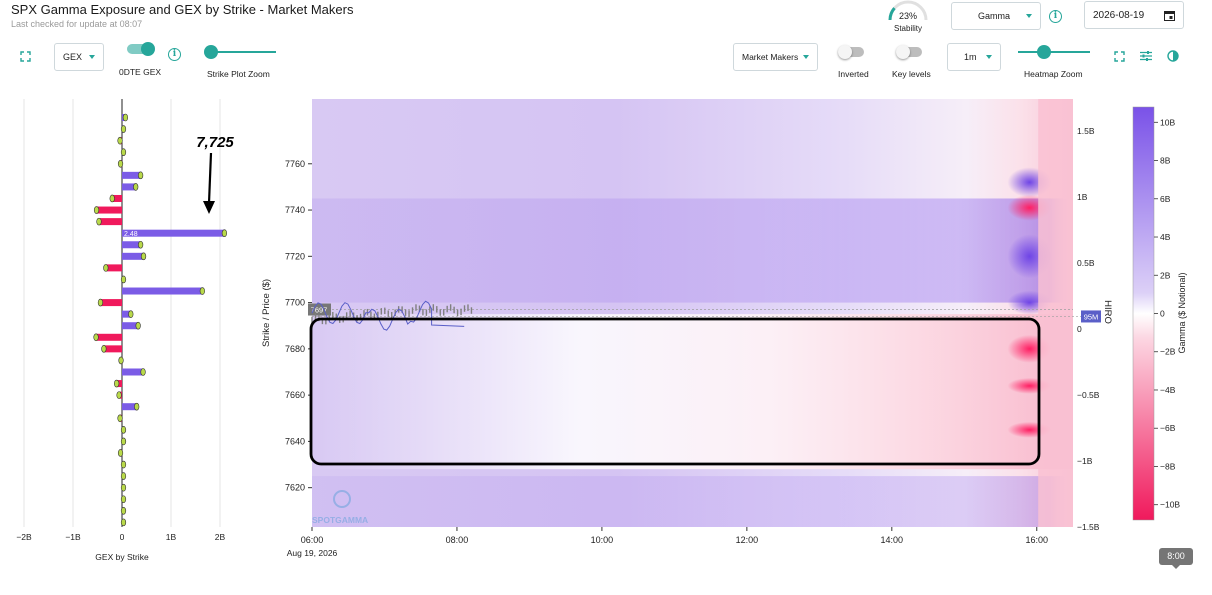 This screenshot has width=1212, height=595. What do you see at coordinates (1168, 352) in the screenshot?
I see `colorbar-tick-label: −2B` at bounding box center [1168, 352].